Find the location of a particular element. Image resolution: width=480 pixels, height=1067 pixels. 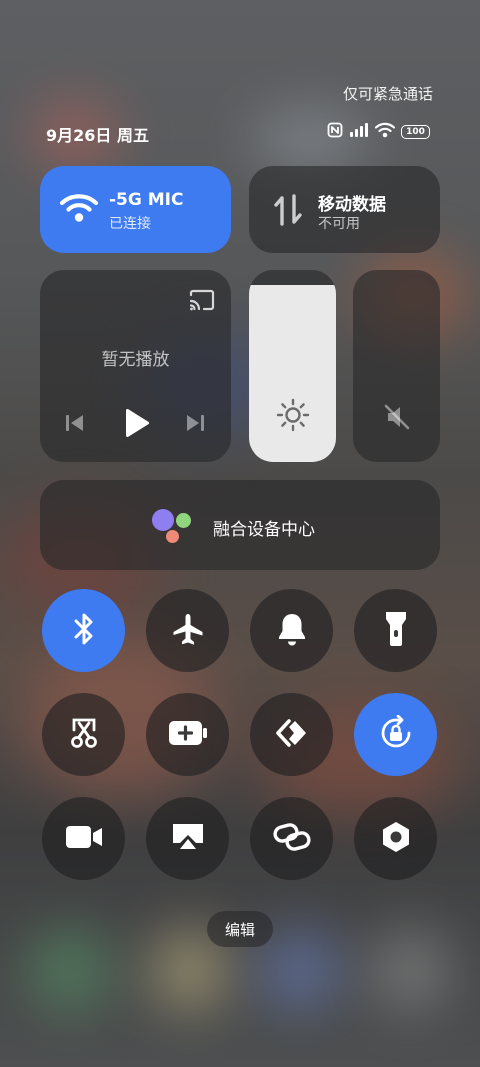

status-icons: 100 is located at coordinates (378, 132).